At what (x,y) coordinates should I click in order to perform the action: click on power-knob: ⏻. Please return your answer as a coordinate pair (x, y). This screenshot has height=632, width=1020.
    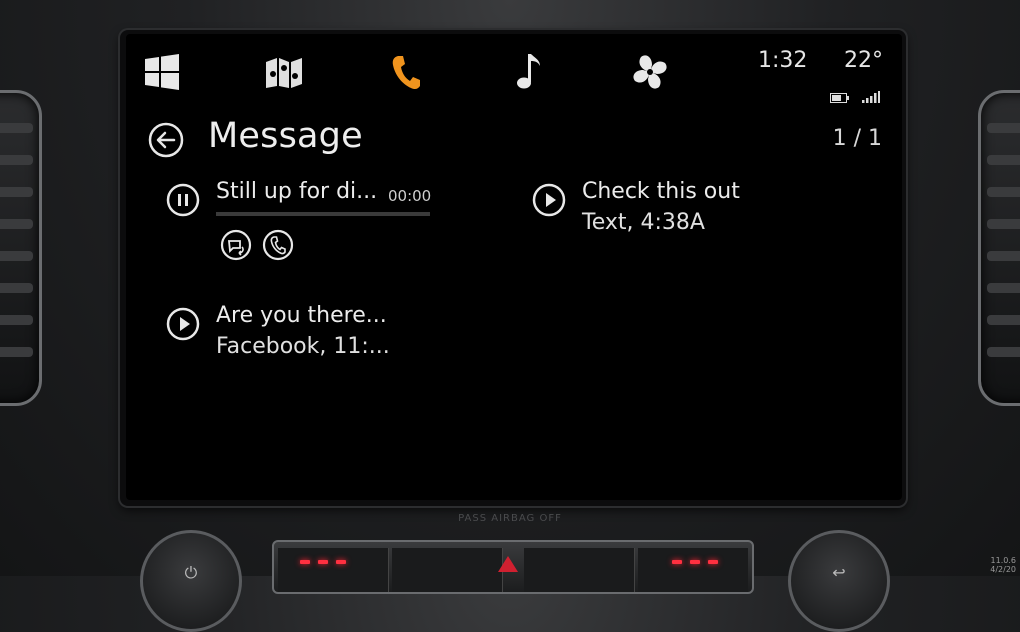
    Looking at the image, I should click on (191, 581).